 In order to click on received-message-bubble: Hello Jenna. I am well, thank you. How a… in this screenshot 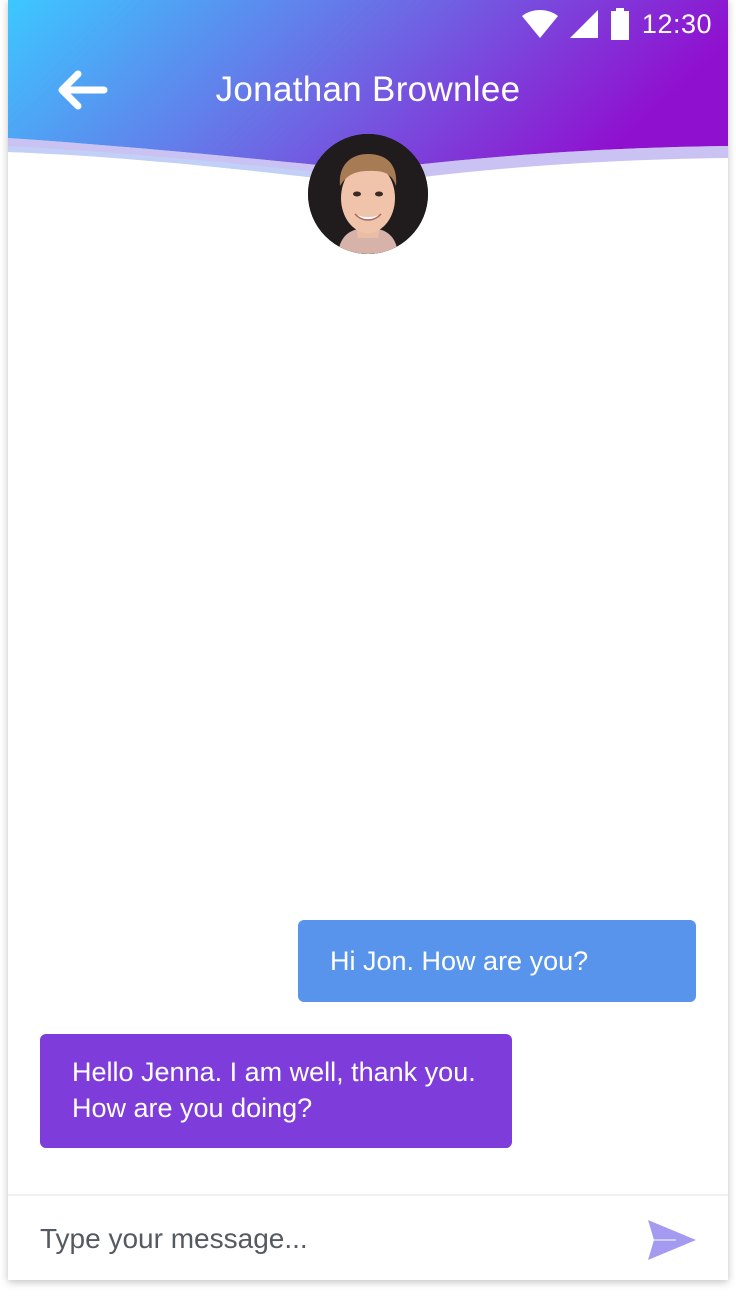, I will do `click(276, 1091)`.